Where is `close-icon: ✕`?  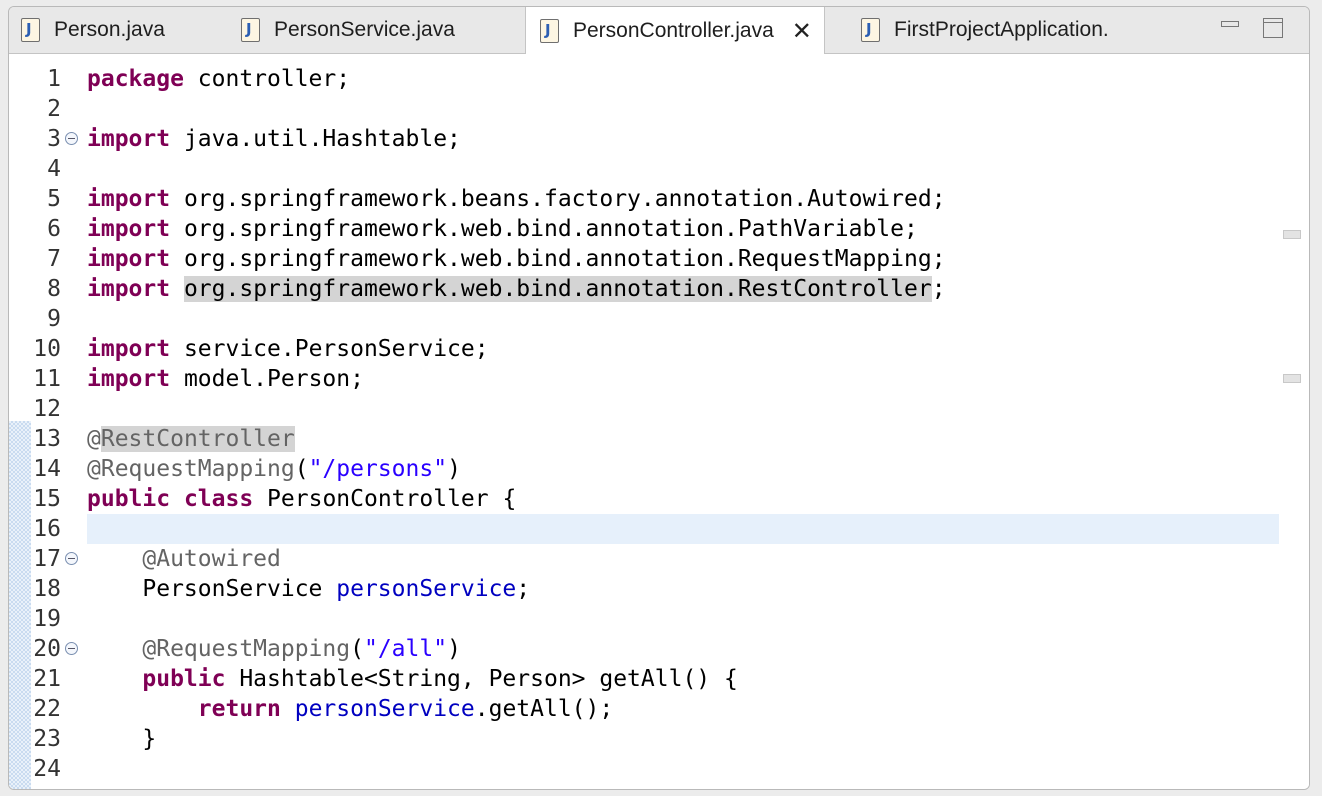
close-icon: ✕ is located at coordinates (802, 31).